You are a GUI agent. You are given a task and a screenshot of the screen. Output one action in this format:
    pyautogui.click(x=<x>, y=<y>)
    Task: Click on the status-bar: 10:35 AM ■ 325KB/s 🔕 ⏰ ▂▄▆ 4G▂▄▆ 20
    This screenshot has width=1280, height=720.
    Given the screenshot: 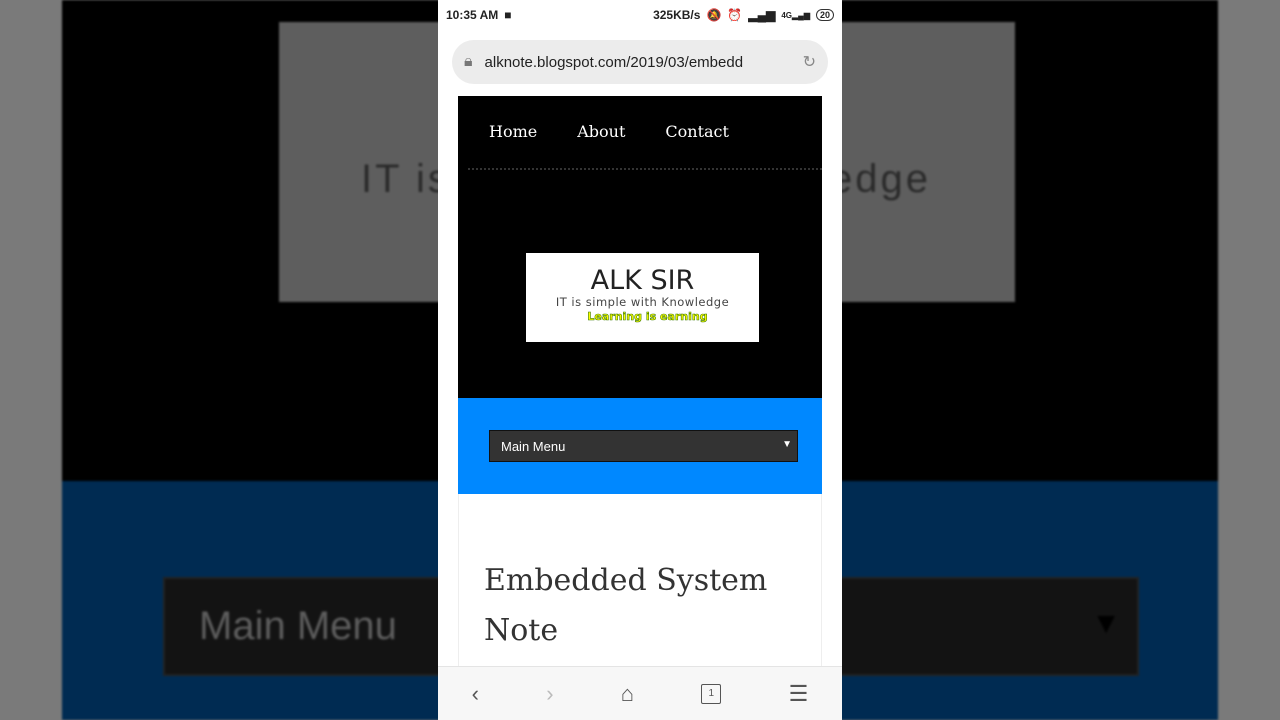 What is the action you would take?
    pyautogui.click(x=640, y=15)
    